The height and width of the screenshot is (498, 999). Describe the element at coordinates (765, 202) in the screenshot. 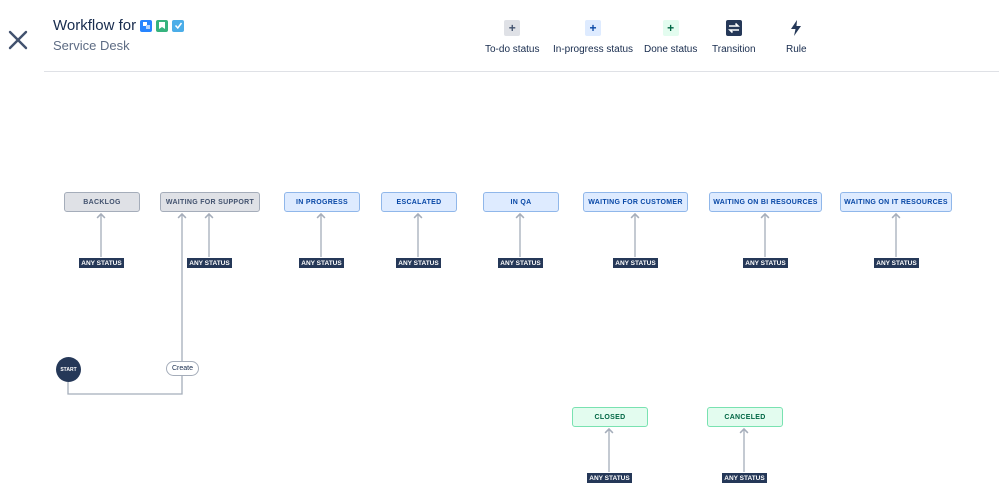

I see `status-waiting-on-bi-resources: WAITING ON BI RESOURCES` at that location.